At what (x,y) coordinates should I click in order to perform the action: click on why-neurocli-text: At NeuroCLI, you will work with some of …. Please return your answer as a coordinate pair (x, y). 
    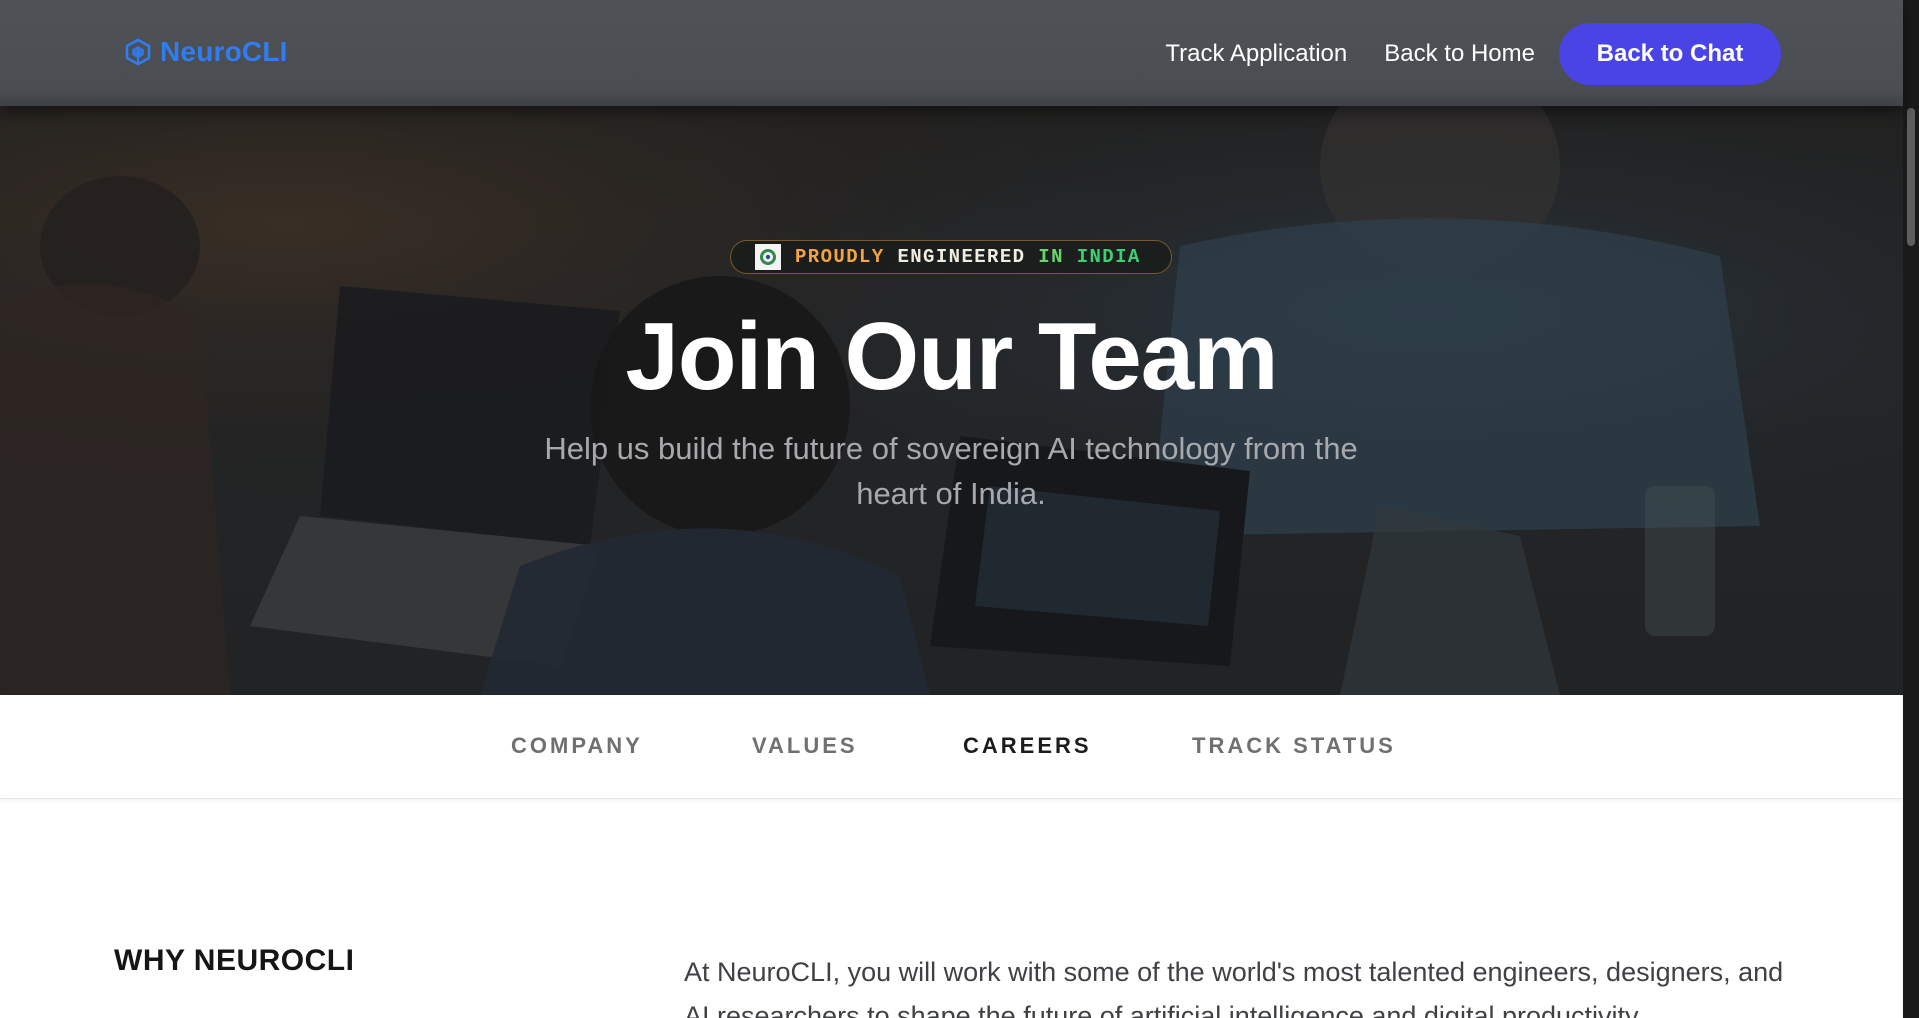
    Looking at the image, I should click on (1234, 987).